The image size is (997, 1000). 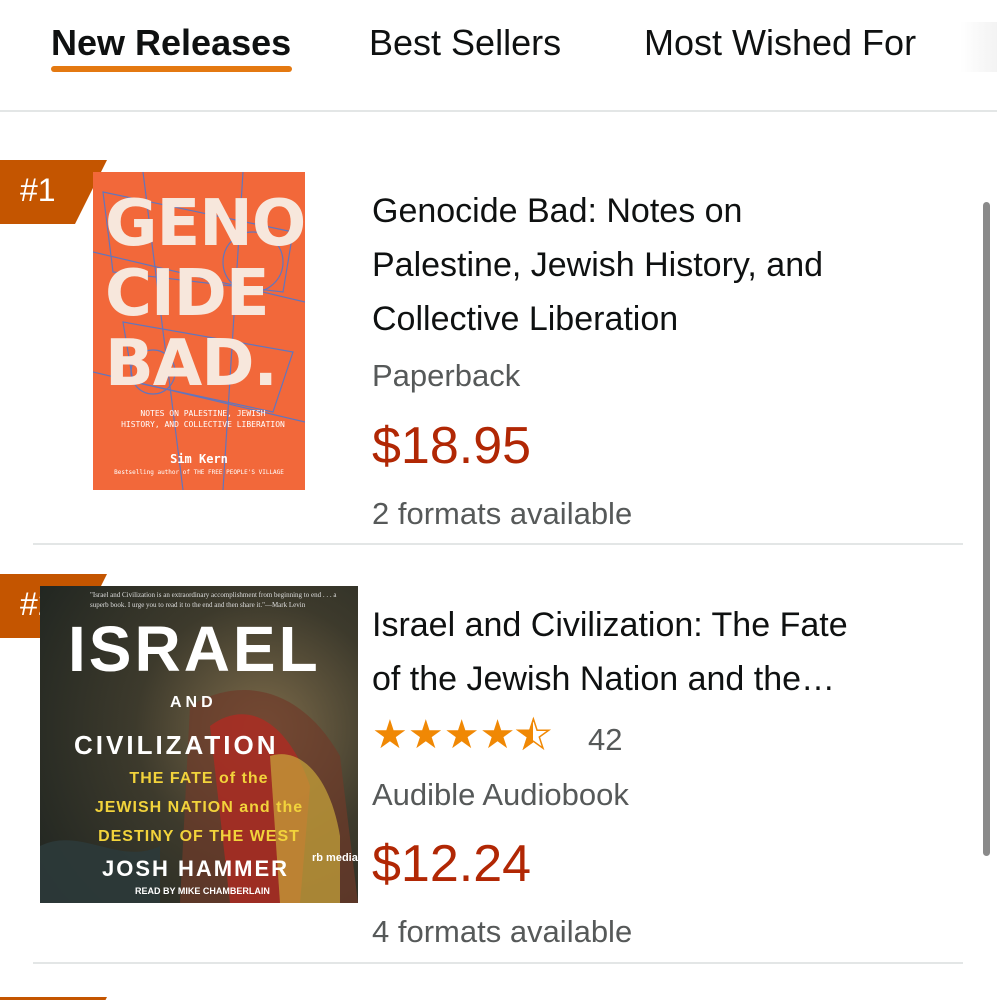 I want to click on formats-available-link: 4 formats available, so click(x=502, y=932).